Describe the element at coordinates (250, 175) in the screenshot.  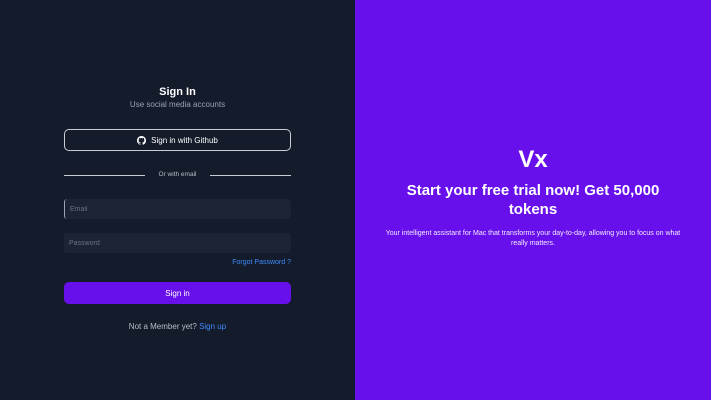
I see `divider-line-right` at that location.